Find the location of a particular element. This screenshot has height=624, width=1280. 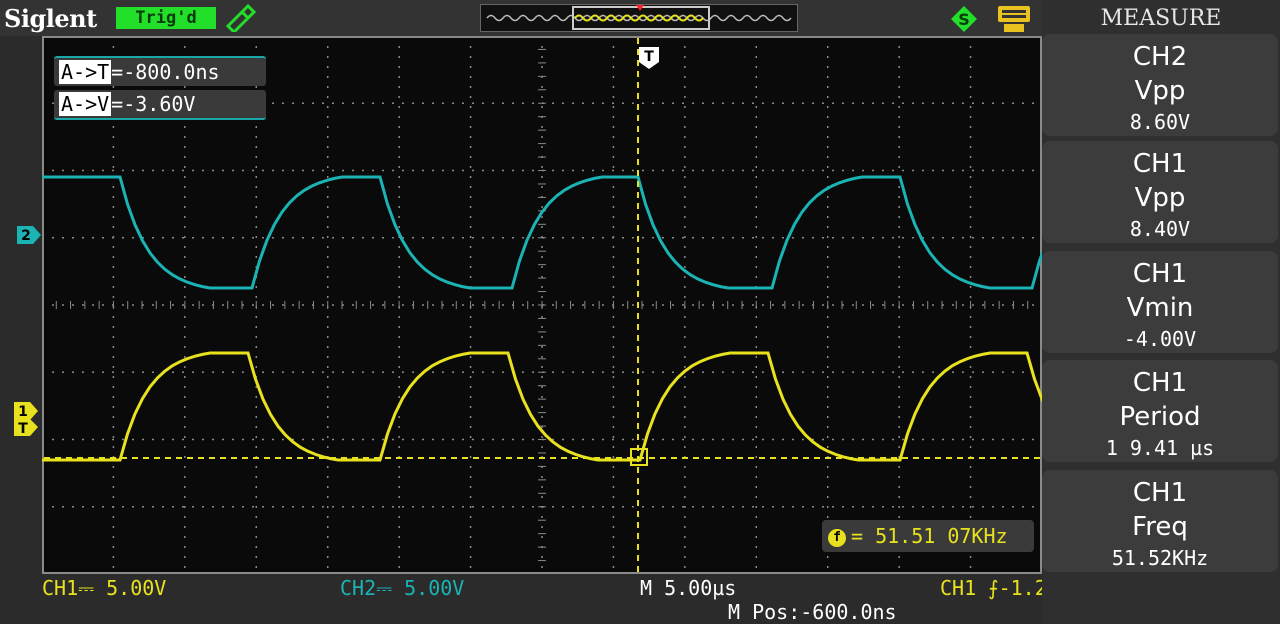

measure-type: Vmin is located at coordinates (1160, 308).